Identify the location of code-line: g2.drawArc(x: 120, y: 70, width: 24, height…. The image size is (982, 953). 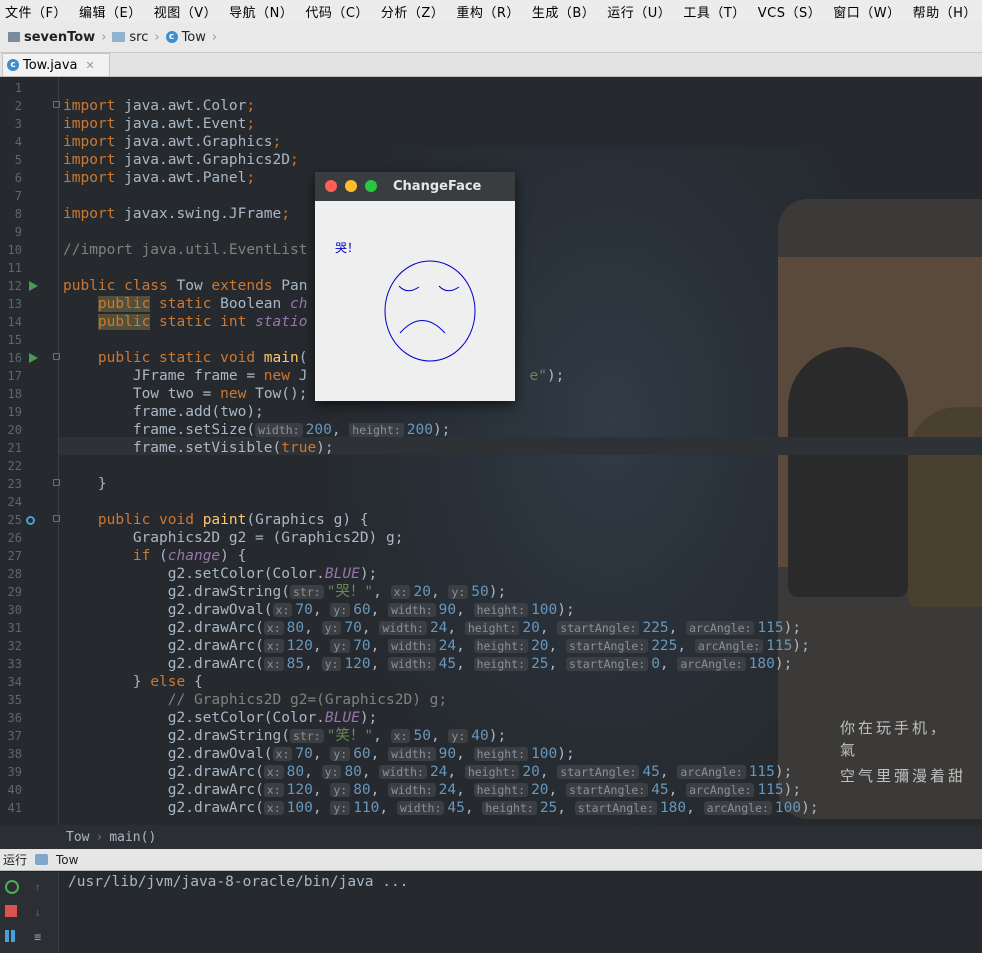
(488, 646).